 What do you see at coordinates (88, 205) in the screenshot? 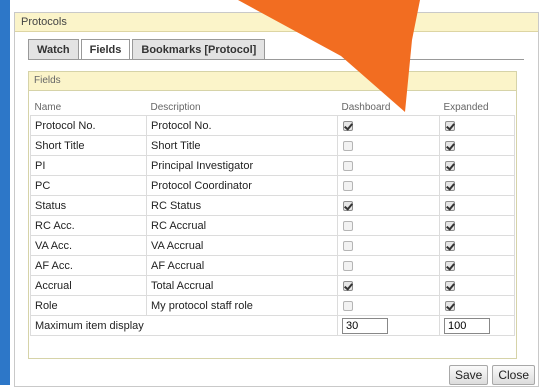
I see `field-name: Status` at bounding box center [88, 205].